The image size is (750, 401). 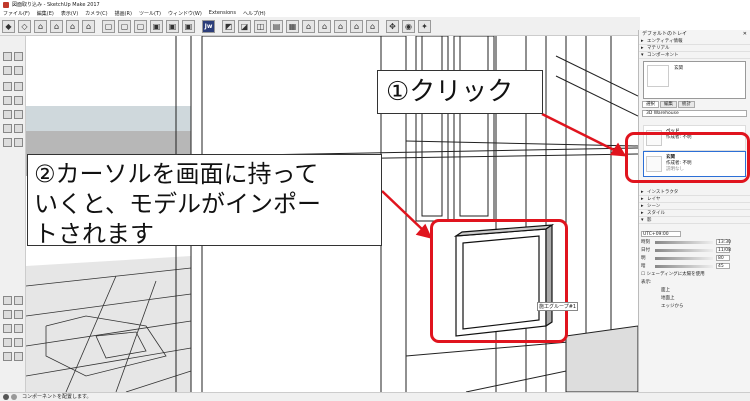 I want to click on iso-view-icon: ◆, so click(x=8, y=26).